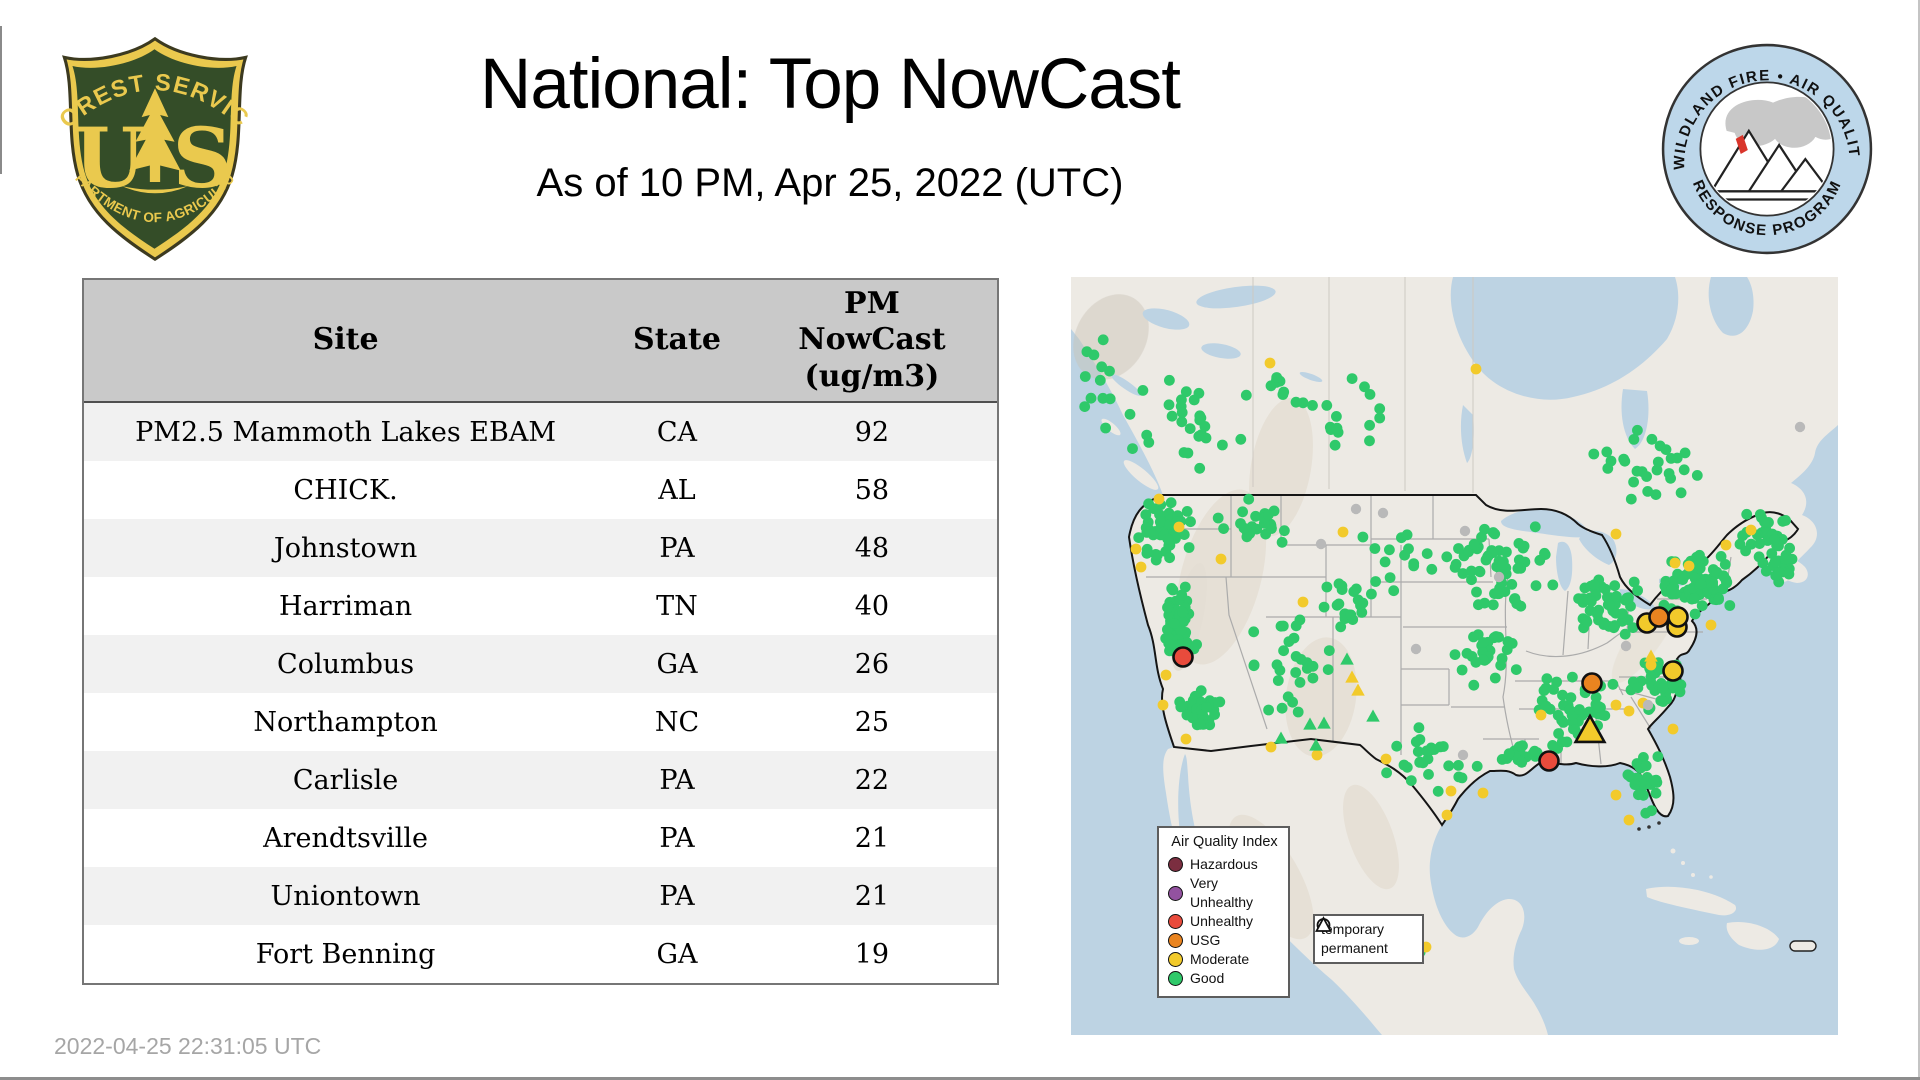 This screenshot has height=1080, width=1920. Describe the element at coordinates (540, 341) in the screenshot. I see `table-header: Site State PM NowCast (ug/m3)` at that location.